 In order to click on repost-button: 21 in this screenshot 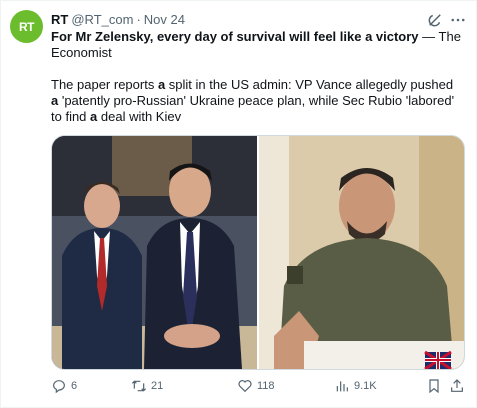, I will do `click(147, 386)`.